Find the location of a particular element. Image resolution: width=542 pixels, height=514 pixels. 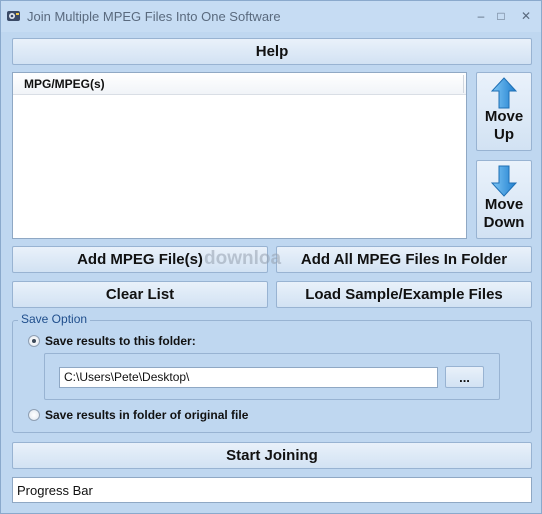

add-folder-button: Add All MPEG Files In Folder is located at coordinates (404, 259).